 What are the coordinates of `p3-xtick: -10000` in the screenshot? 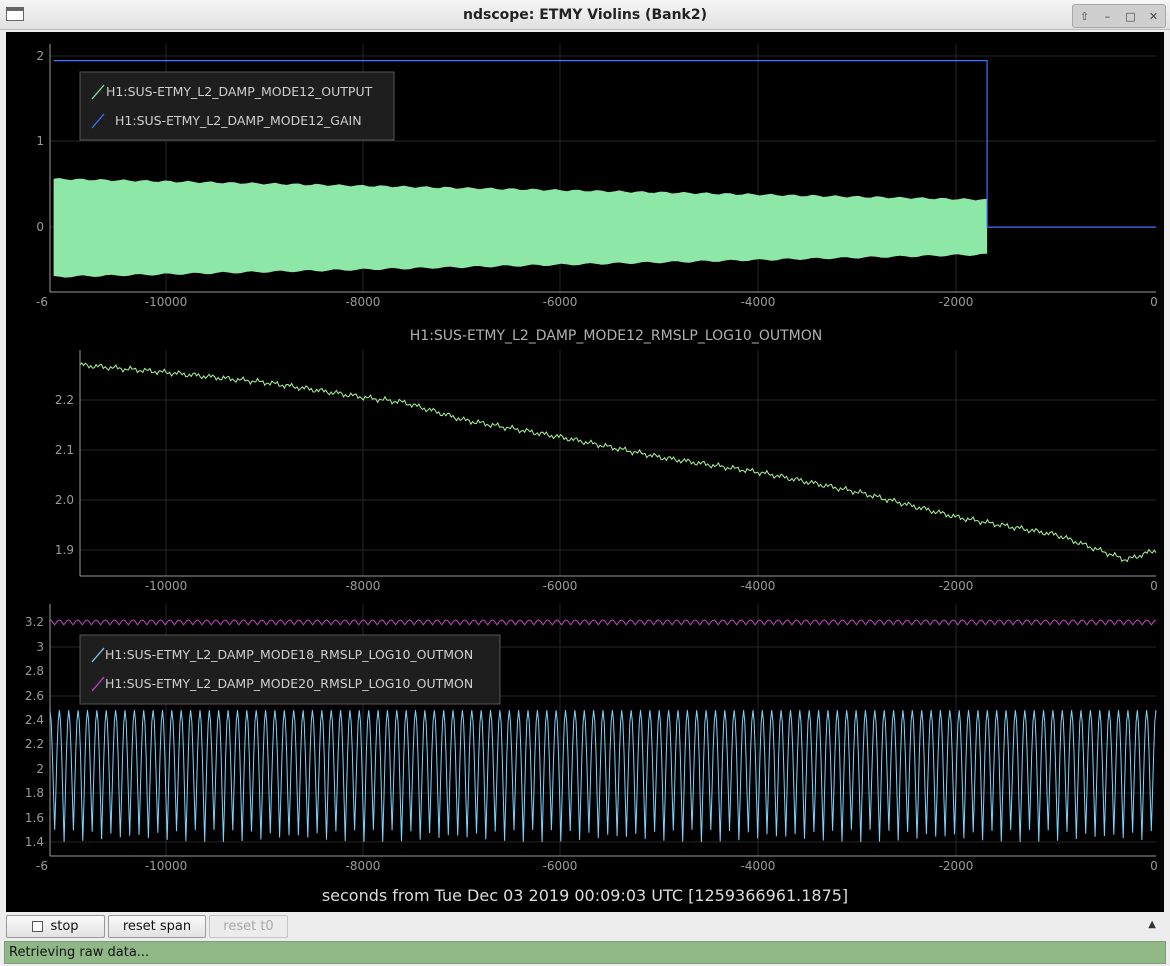 It's located at (166, 866).